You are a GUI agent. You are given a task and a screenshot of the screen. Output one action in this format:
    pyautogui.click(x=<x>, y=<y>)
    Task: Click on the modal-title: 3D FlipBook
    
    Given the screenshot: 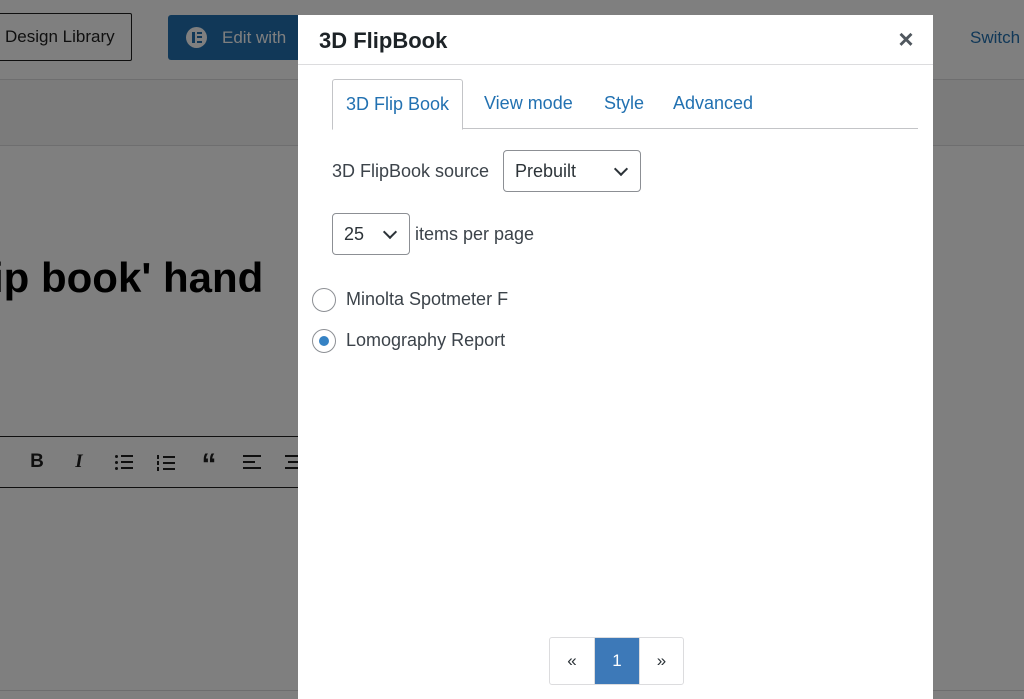 What is the action you would take?
    pyautogui.click(x=383, y=40)
    